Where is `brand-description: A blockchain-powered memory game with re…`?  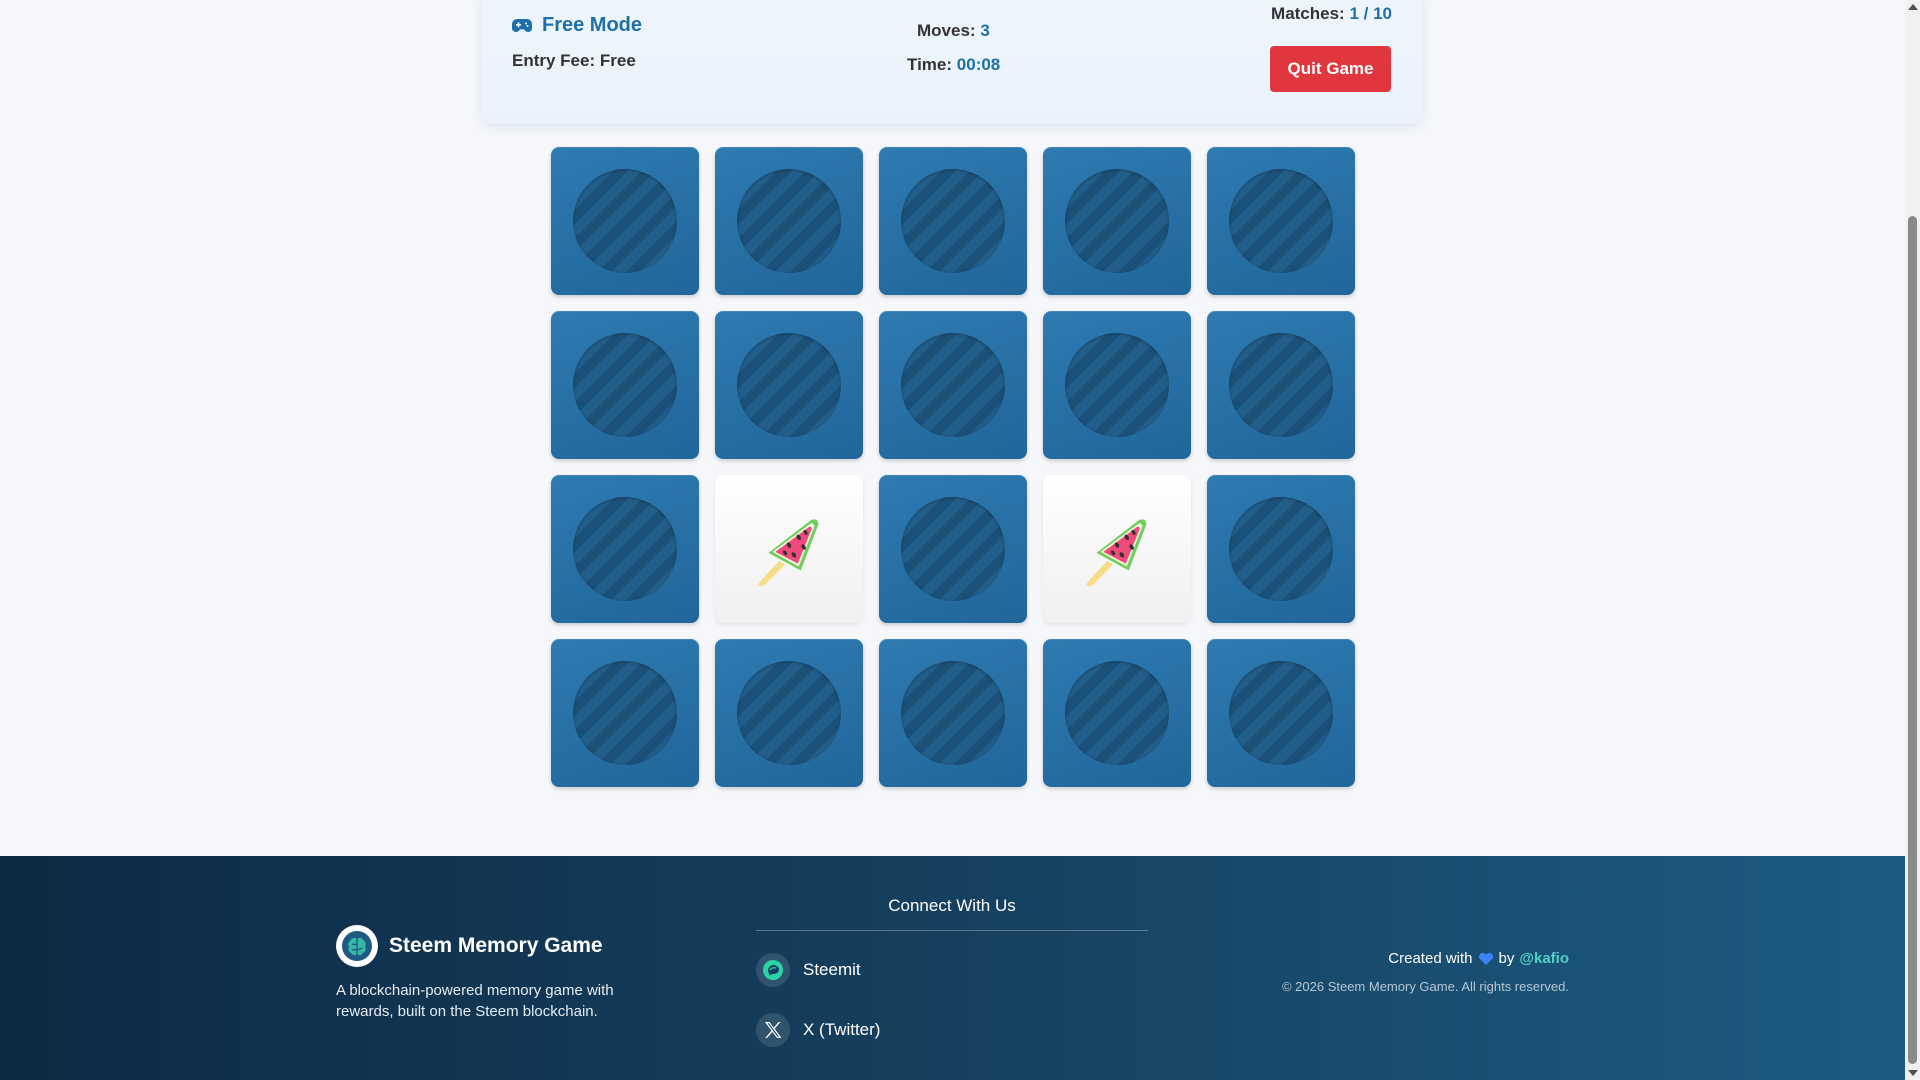
brand-description: A blockchain-powered memory game with re… is located at coordinates (475, 1001).